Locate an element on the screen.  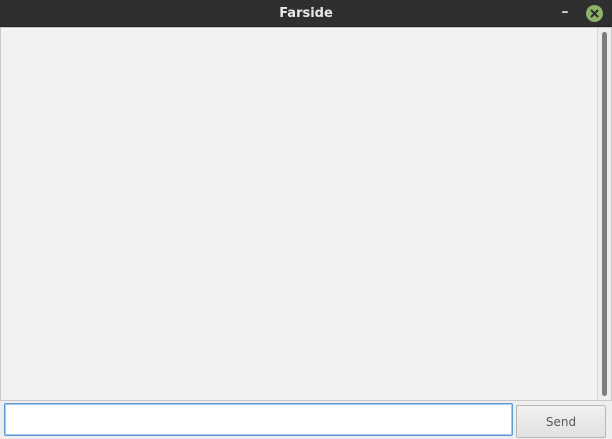
titlebar: Farside – is located at coordinates (306, 13).